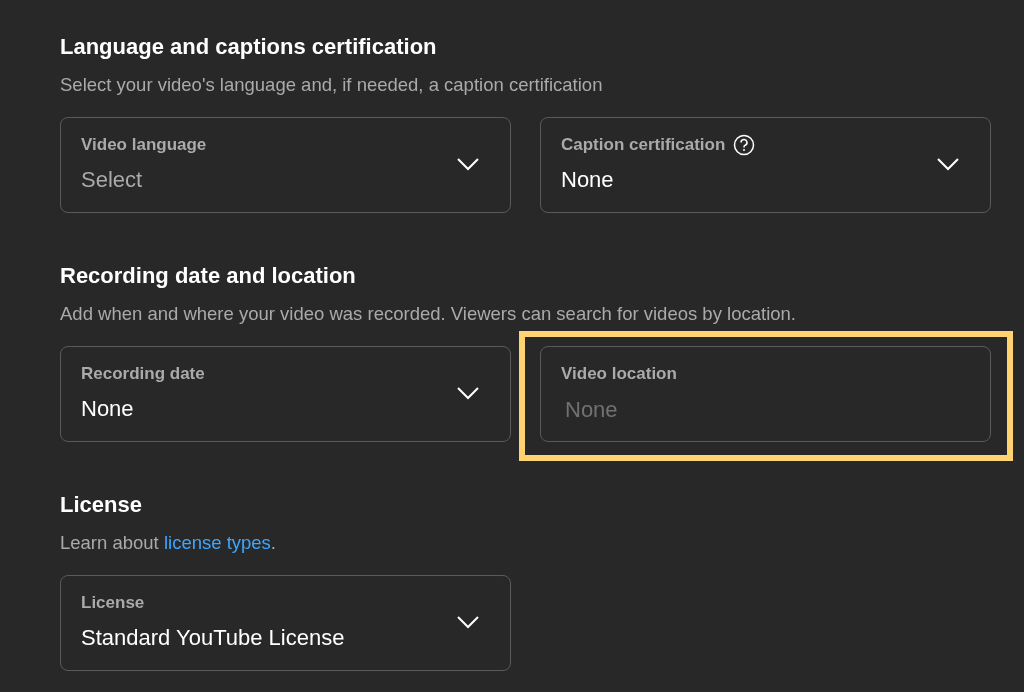 The height and width of the screenshot is (692, 1024). I want to click on dropdown-field: Video language Select, so click(285, 165).